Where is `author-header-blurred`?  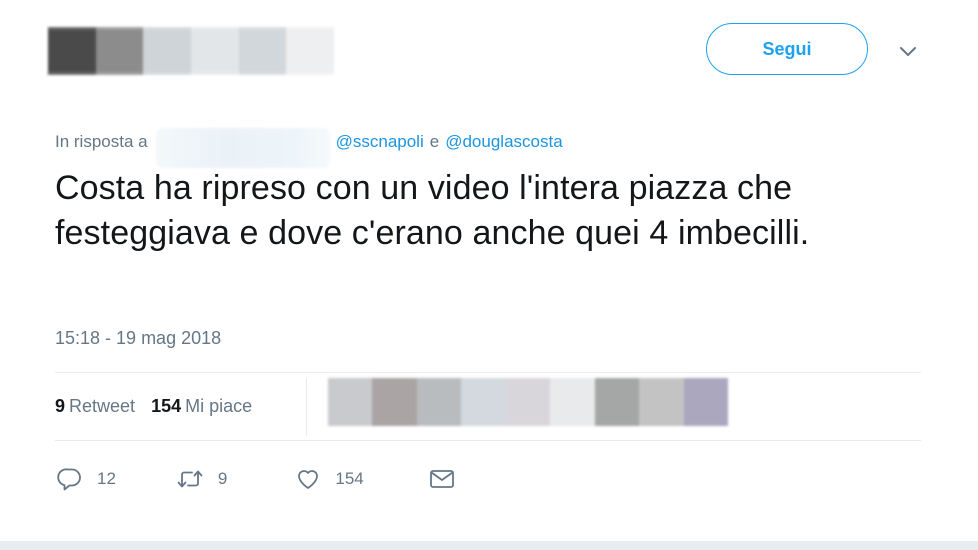
author-header-blurred is located at coordinates (191, 51).